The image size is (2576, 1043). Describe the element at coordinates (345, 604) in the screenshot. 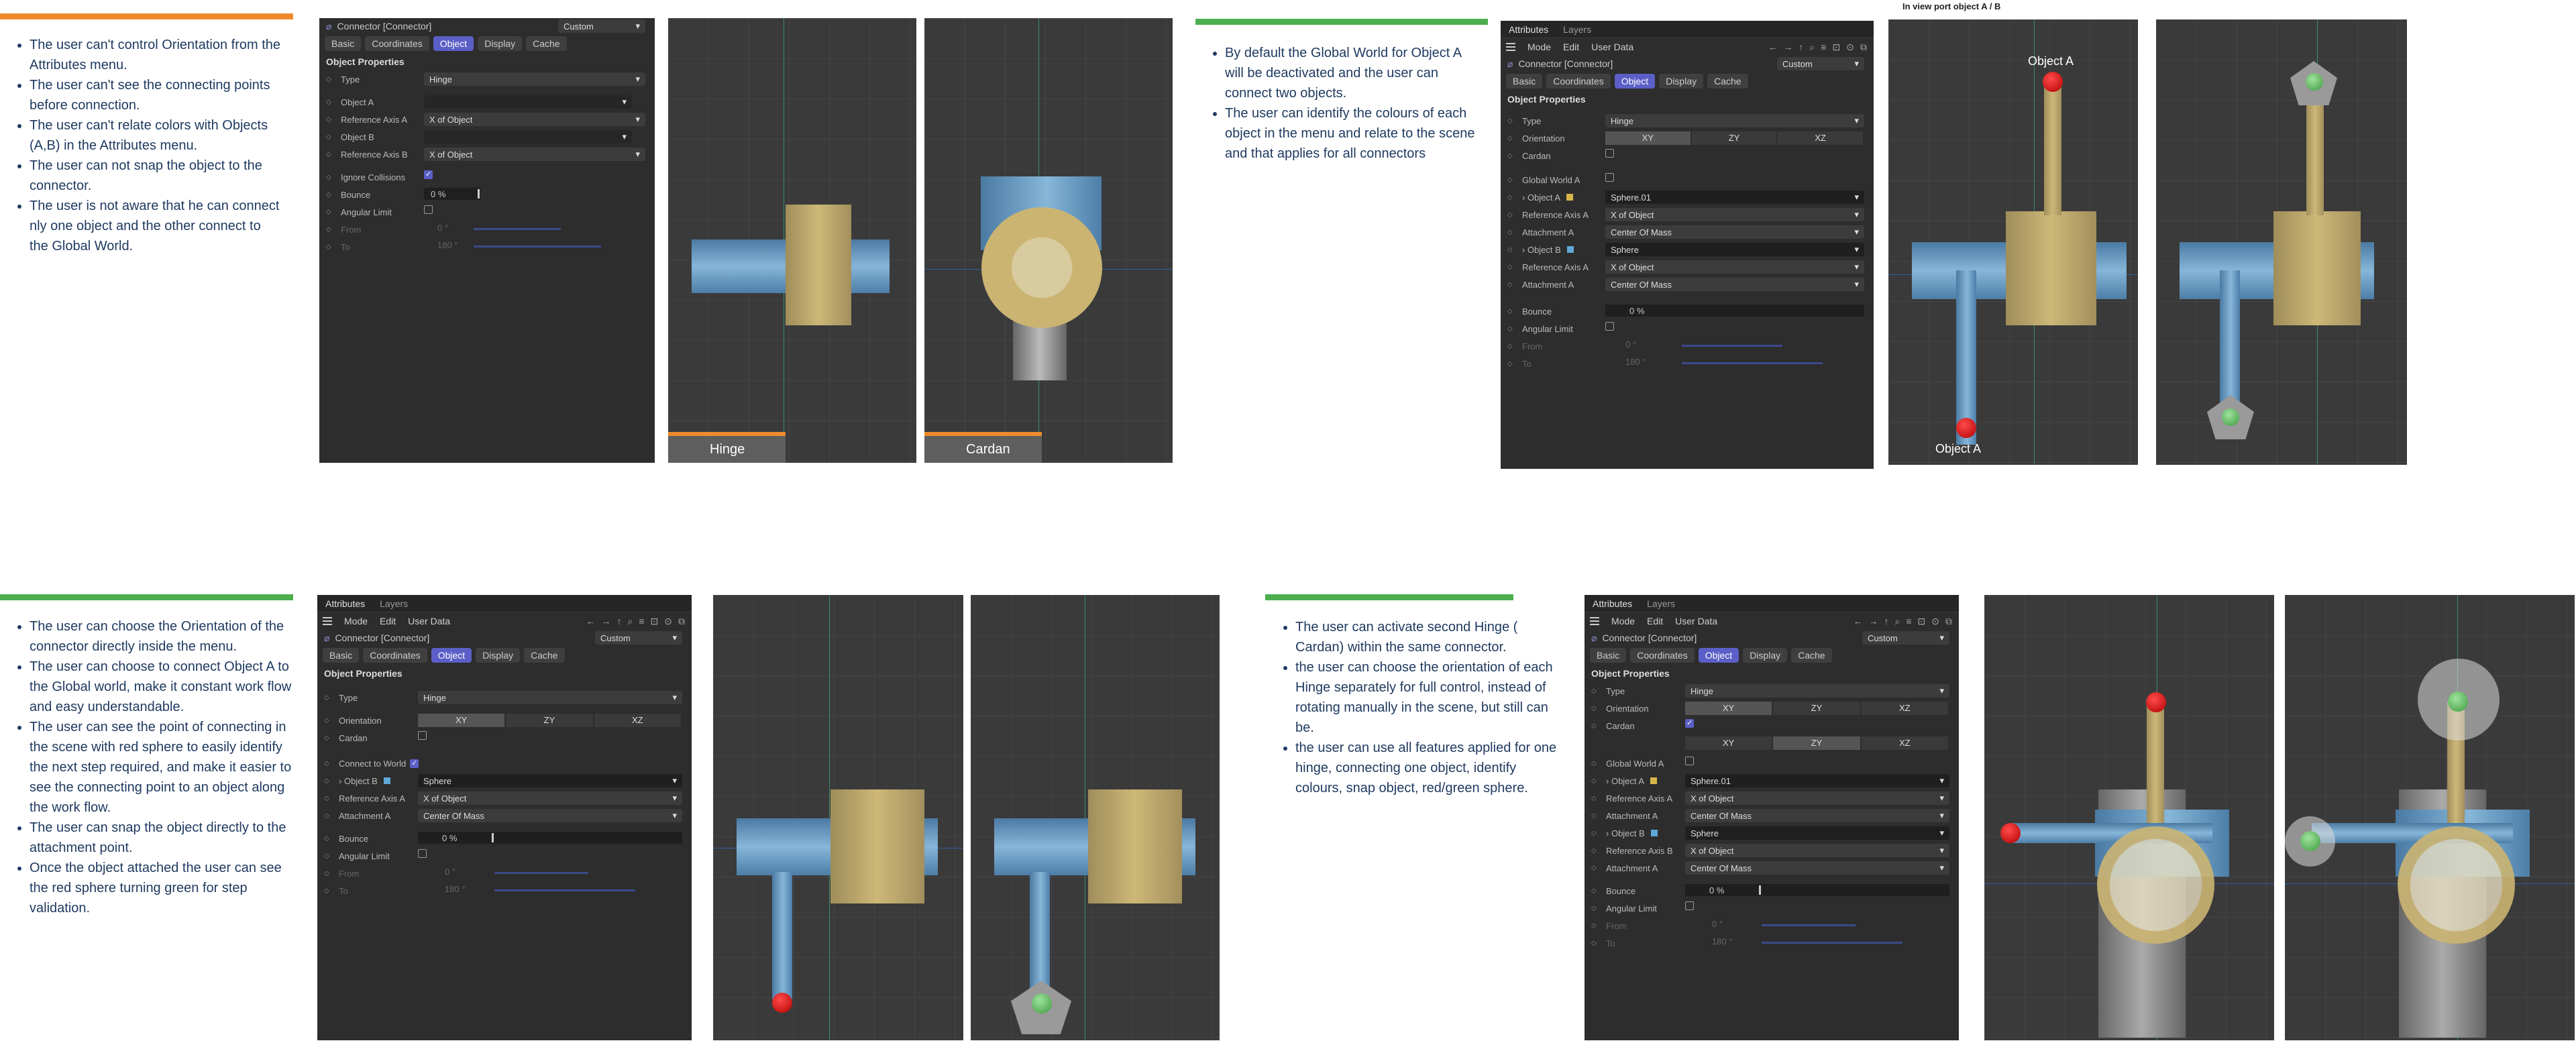

I see `tab-attributes: Attributes` at that location.